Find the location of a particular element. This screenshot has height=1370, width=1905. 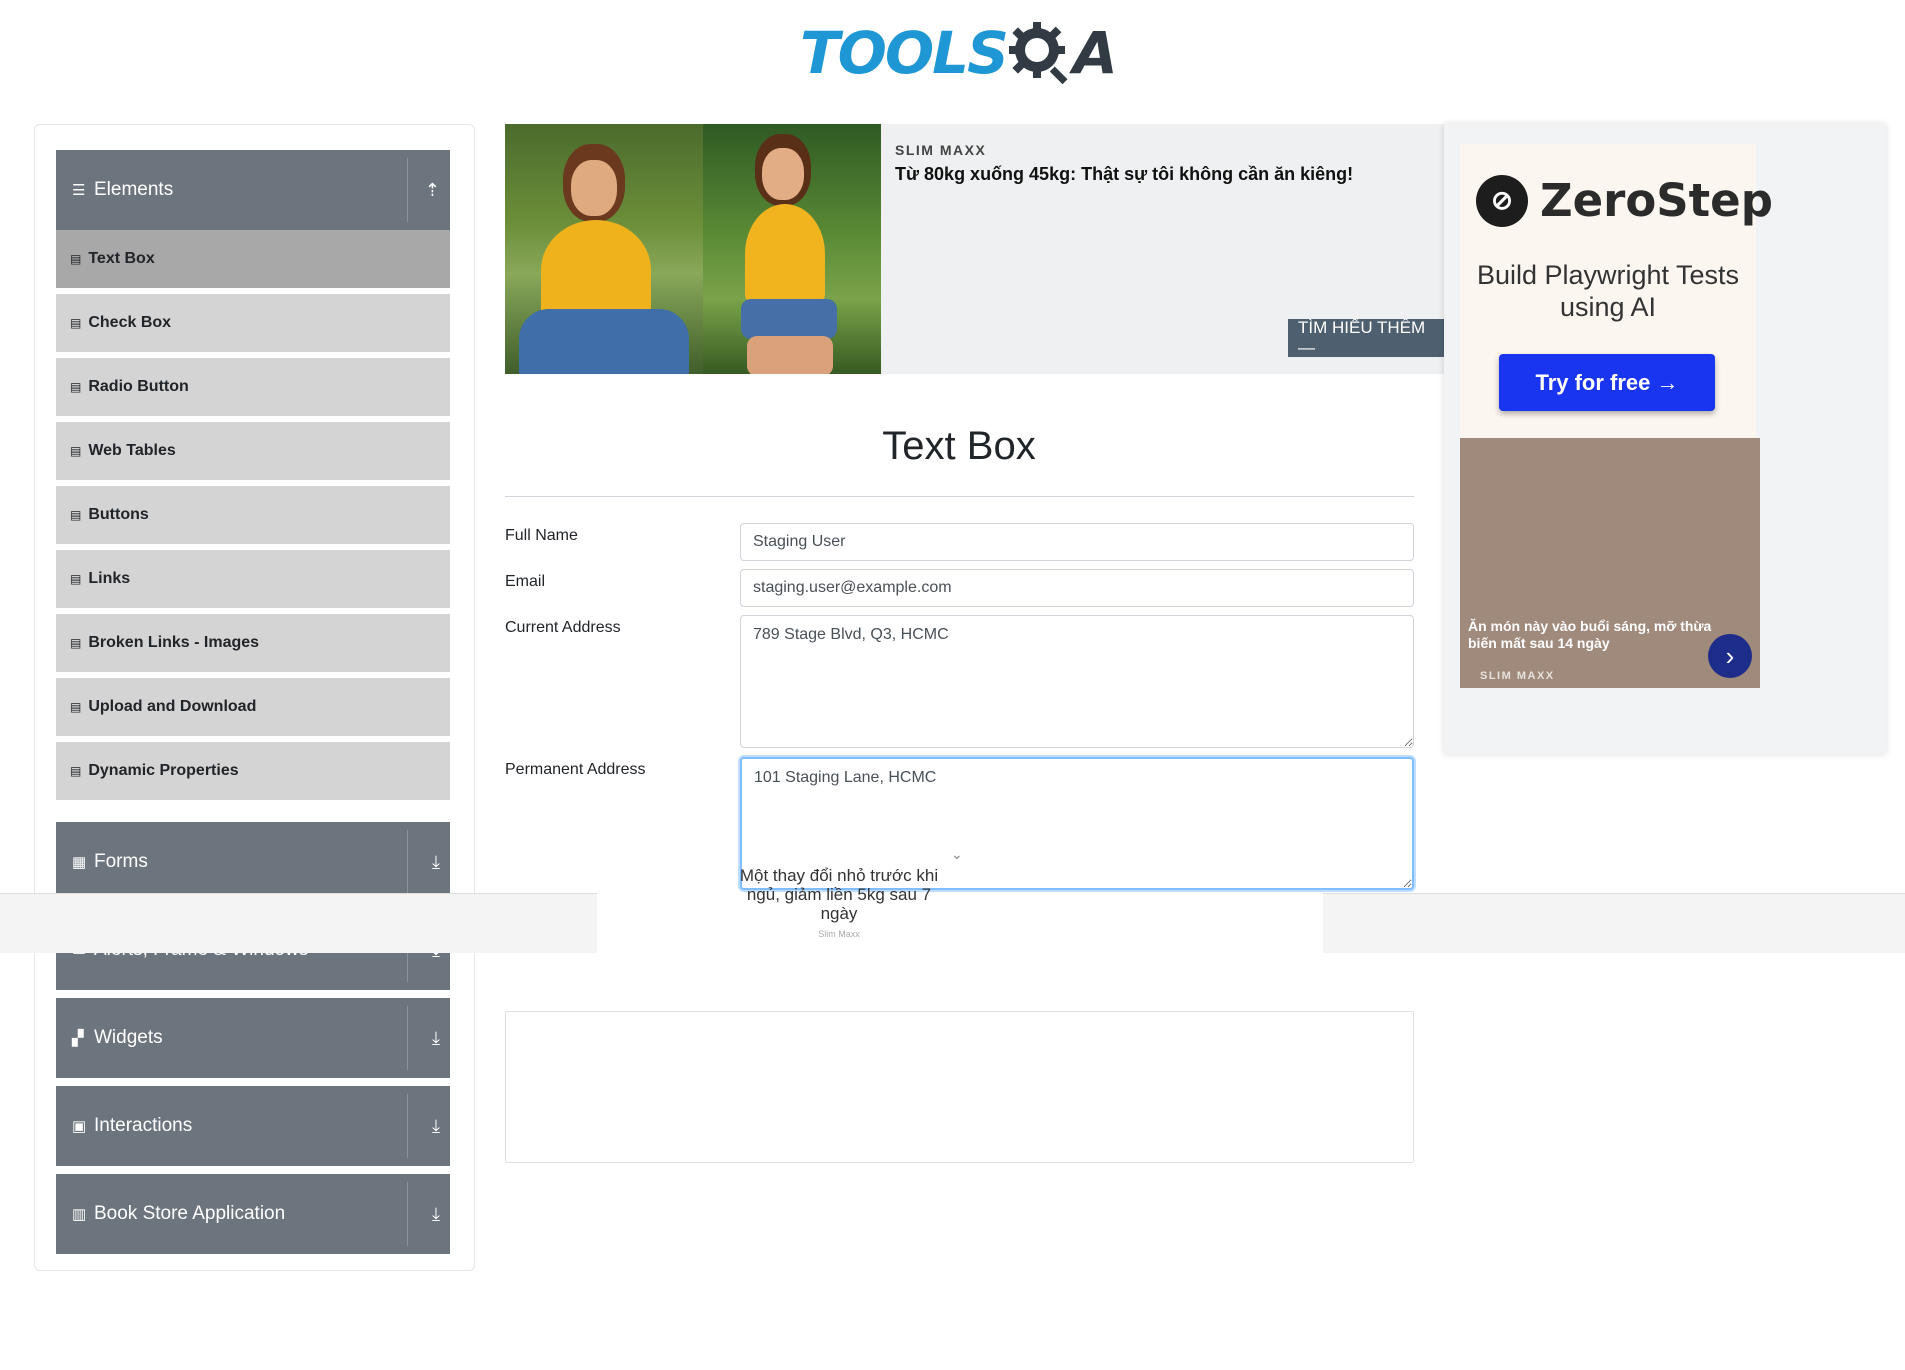

group-label: Interactions is located at coordinates (143, 1125).